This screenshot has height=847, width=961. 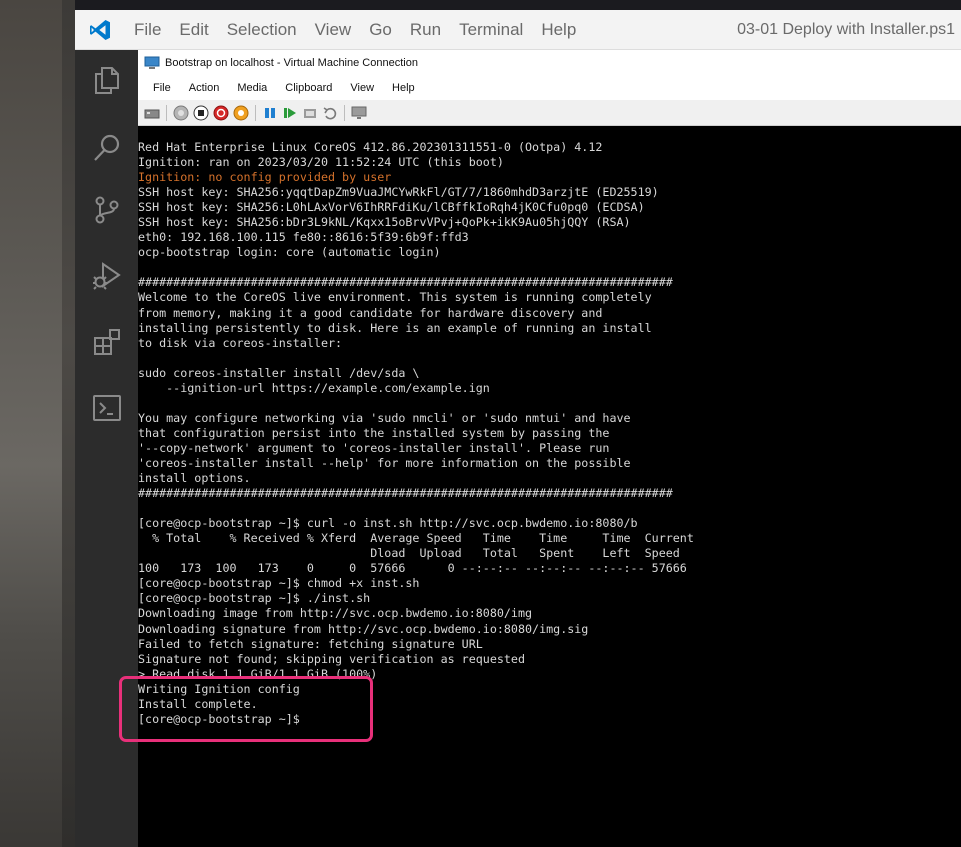 What do you see at coordinates (107, 148) in the screenshot?
I see `search-icon` at bounding box center [107, 148].